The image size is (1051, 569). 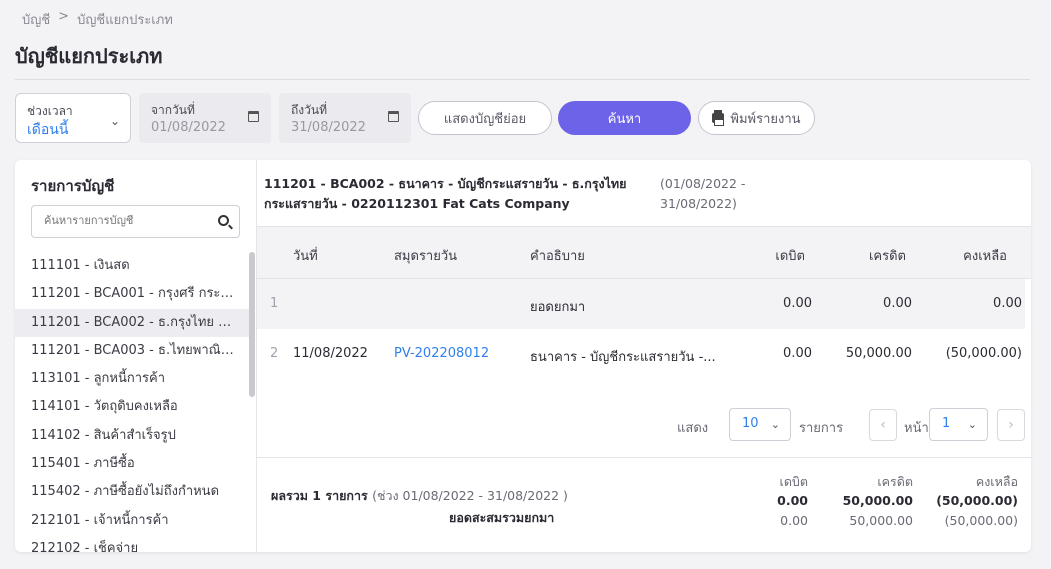 What do you see at coordinates (470, 495) in the screenshot?
I see `summary-range: (ช่วง 01/08/2022 - 31/08/2022 )` at bounding box center [470, 495].